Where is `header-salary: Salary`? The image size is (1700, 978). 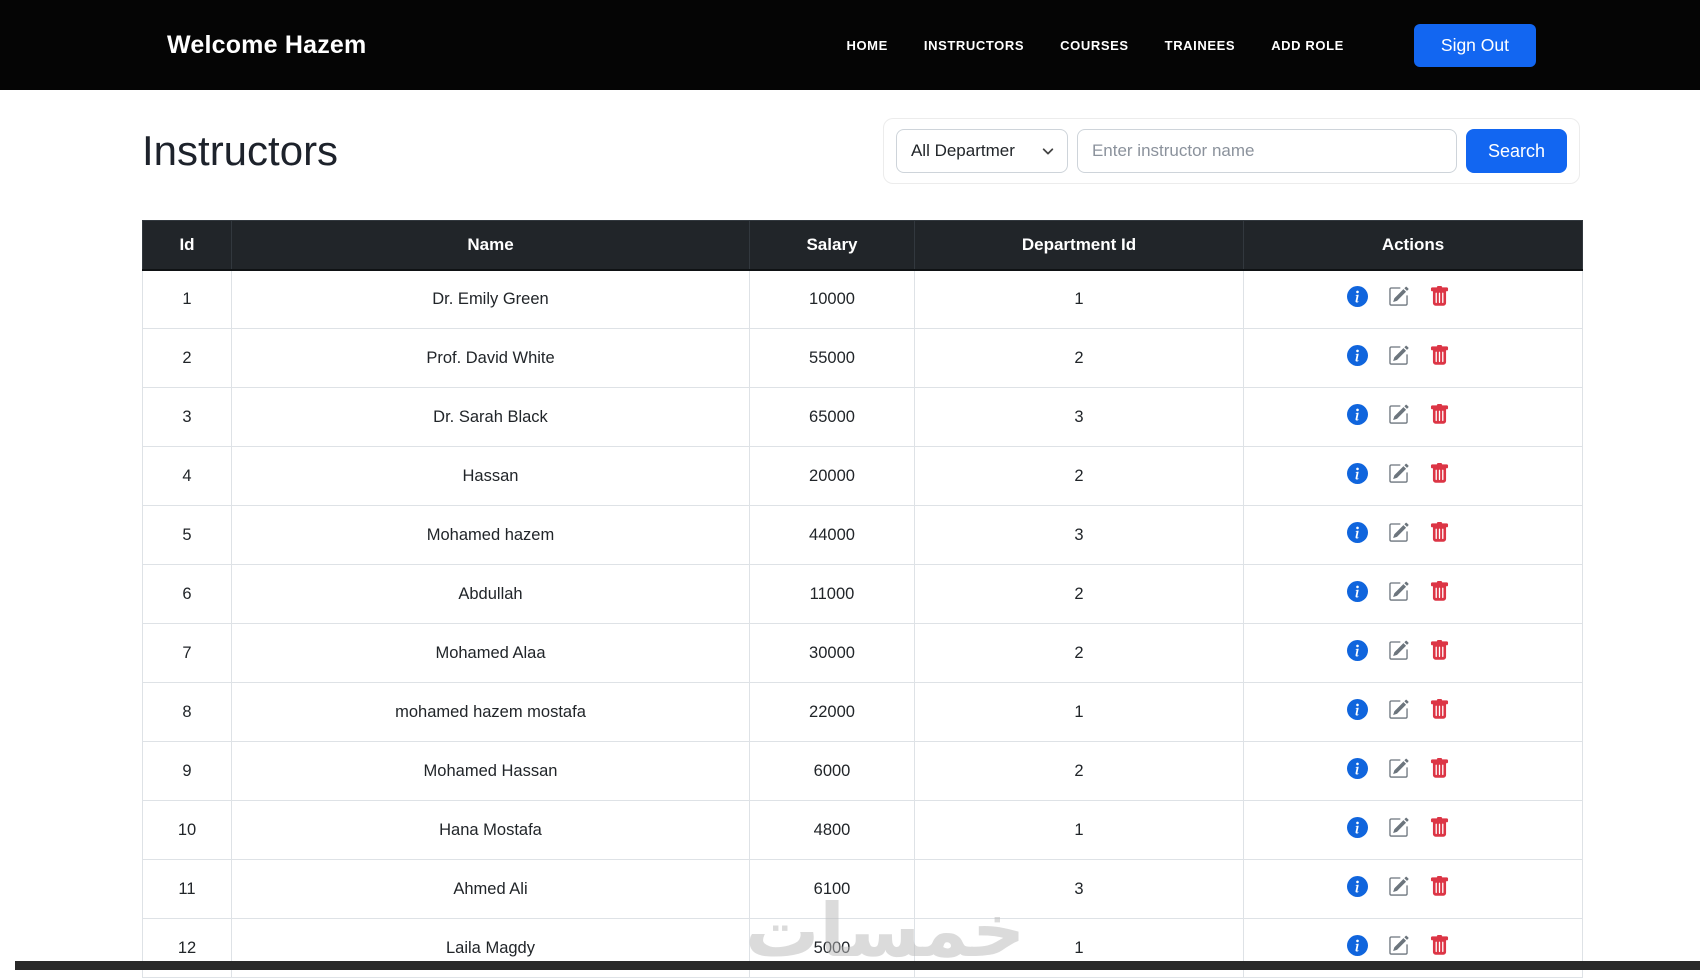 header-salary: Salary is located at coordinates (832, 245).